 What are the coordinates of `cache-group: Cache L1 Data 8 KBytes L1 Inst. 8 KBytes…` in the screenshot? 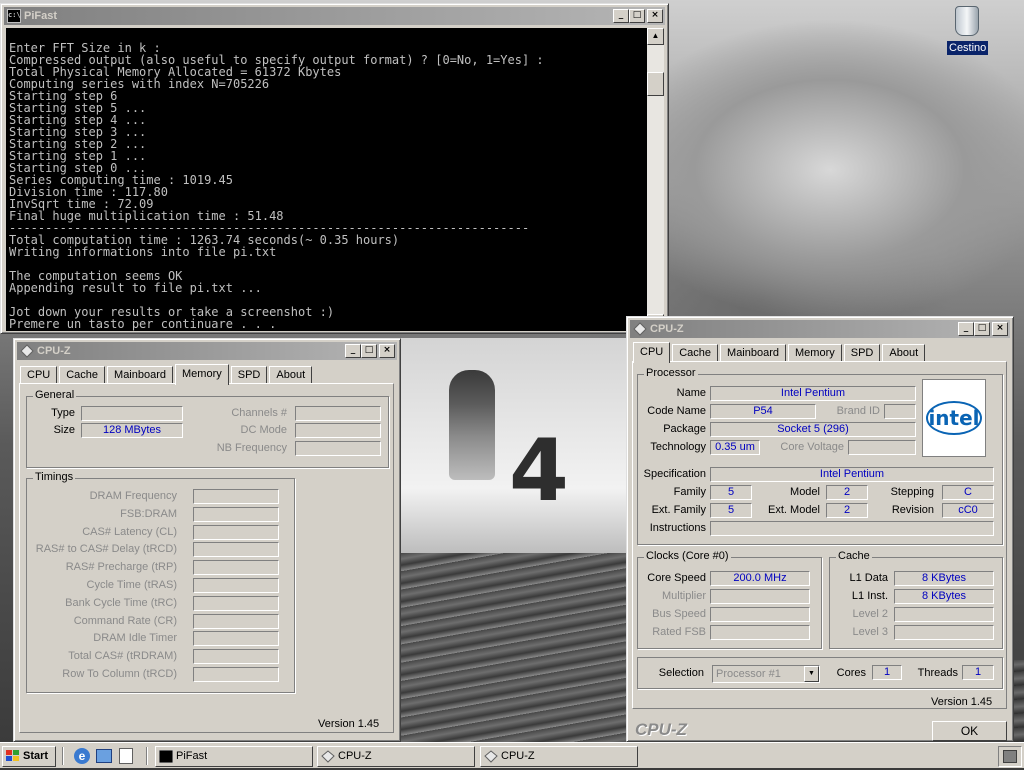 It's located at (916, 599).